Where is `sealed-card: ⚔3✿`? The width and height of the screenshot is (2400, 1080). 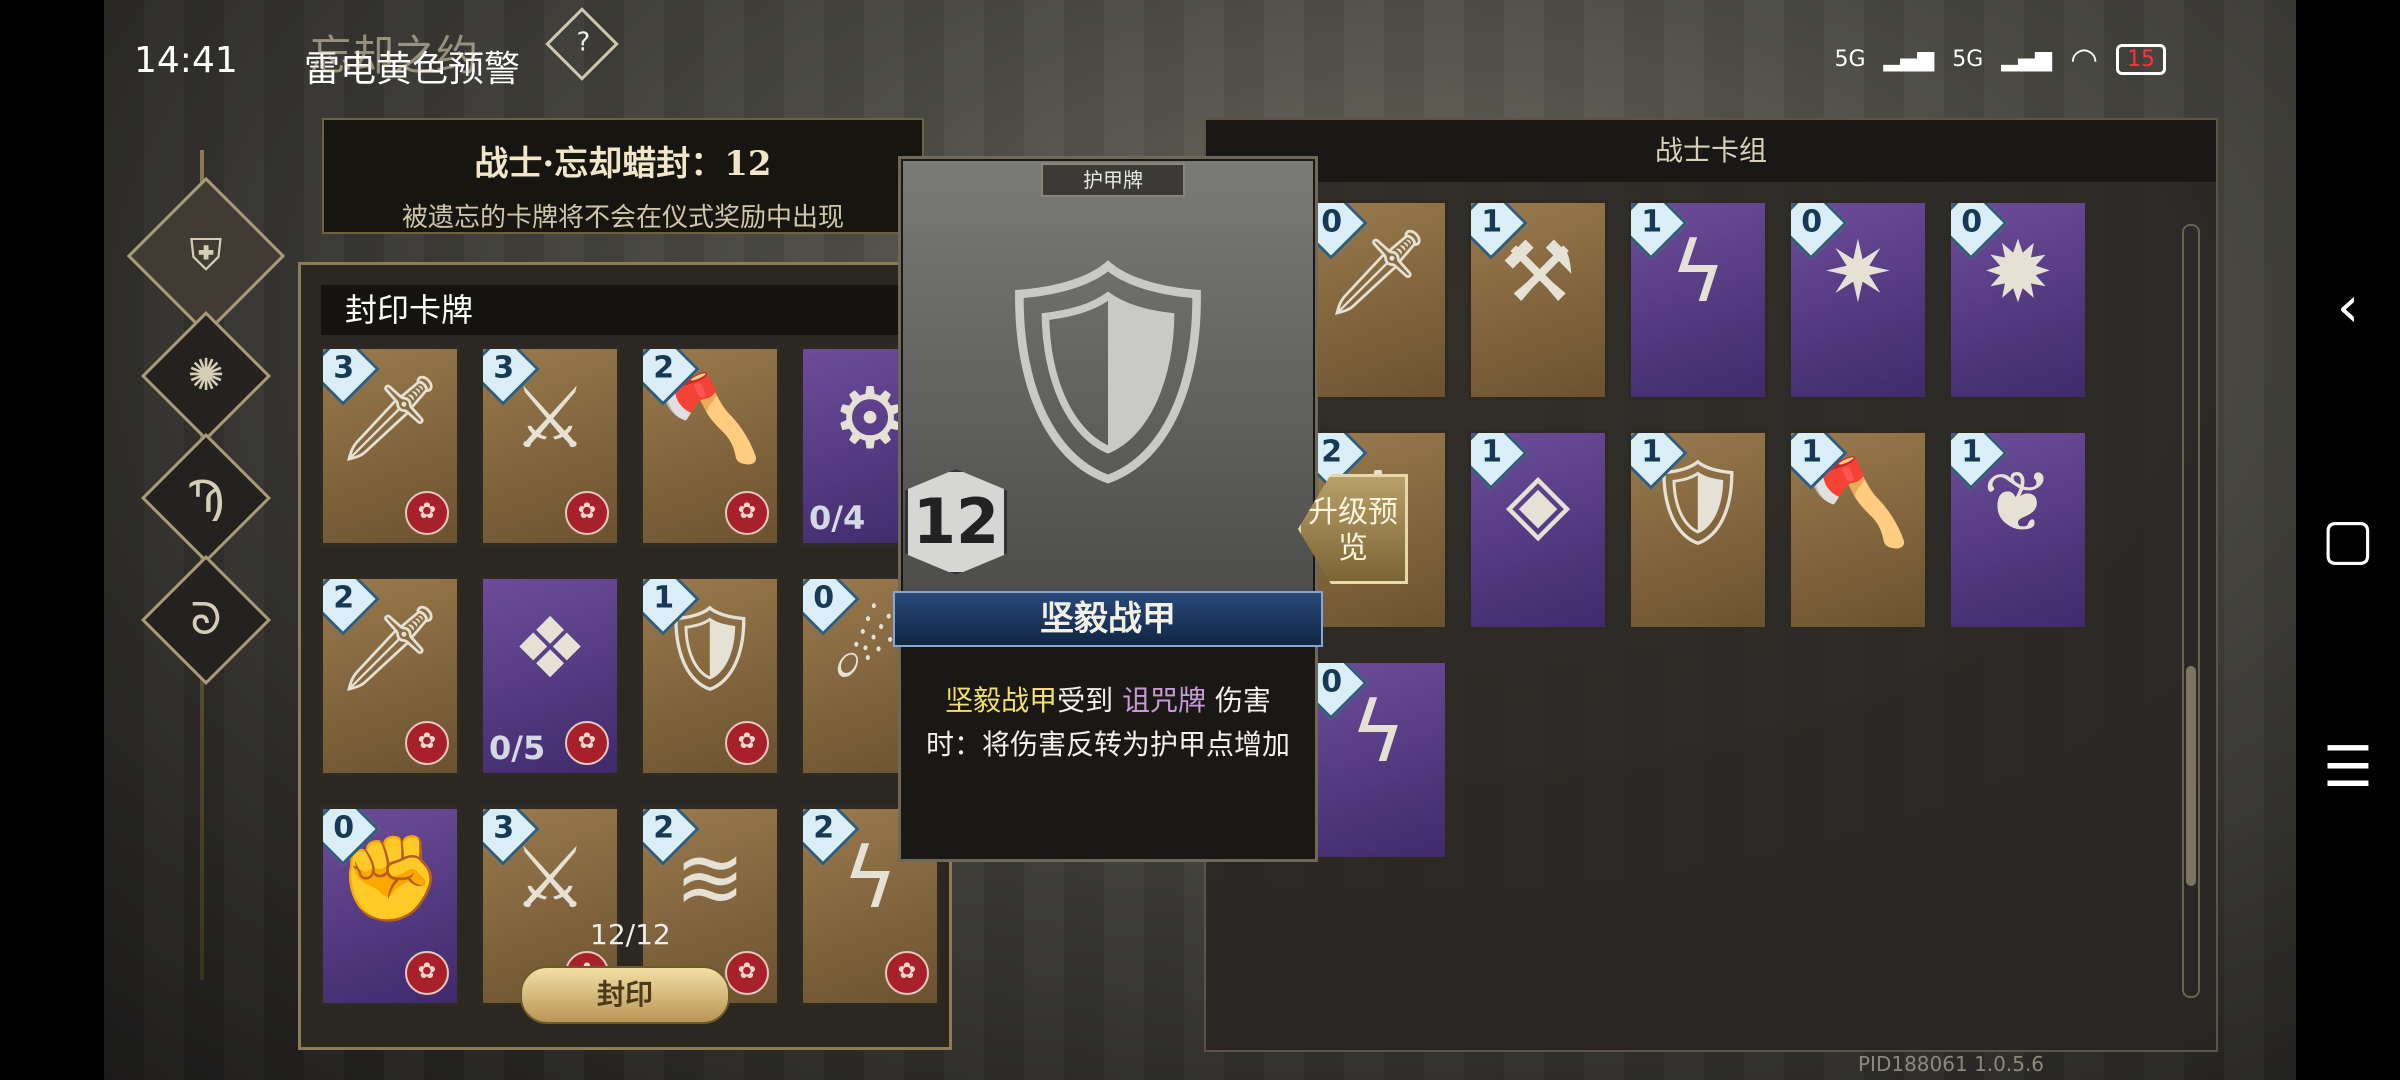
sealed-card: ⚔3✿ is located at coordinates (550, 446).